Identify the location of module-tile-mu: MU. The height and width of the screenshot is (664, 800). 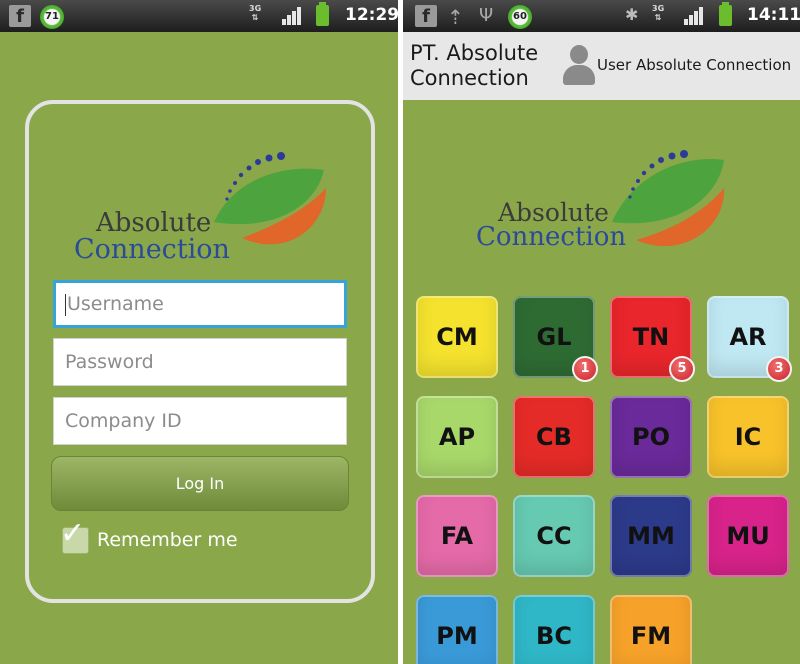
(748, 536).